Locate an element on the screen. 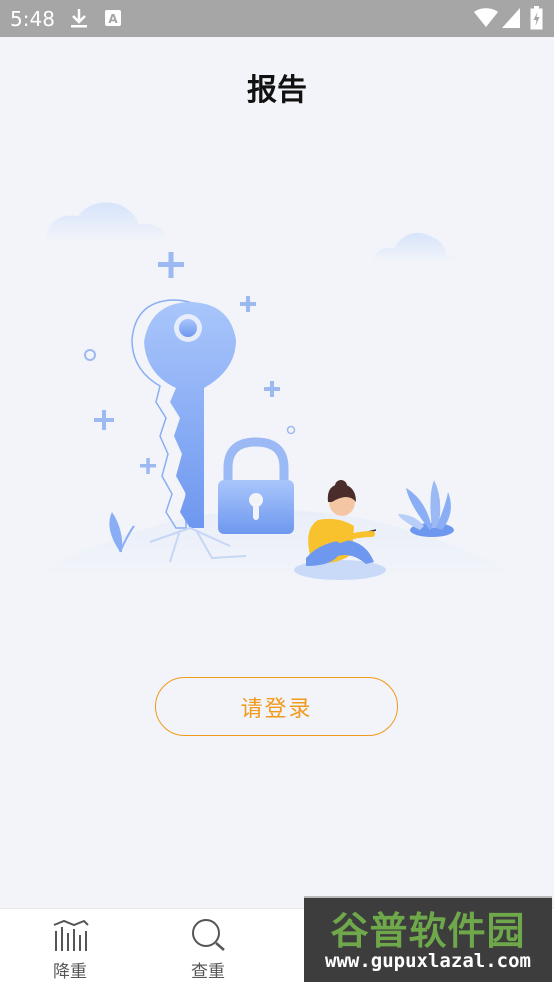 The width and height of the screenshot is (554, 985). status-time: 5:48 is located at coordinates (32, 19).